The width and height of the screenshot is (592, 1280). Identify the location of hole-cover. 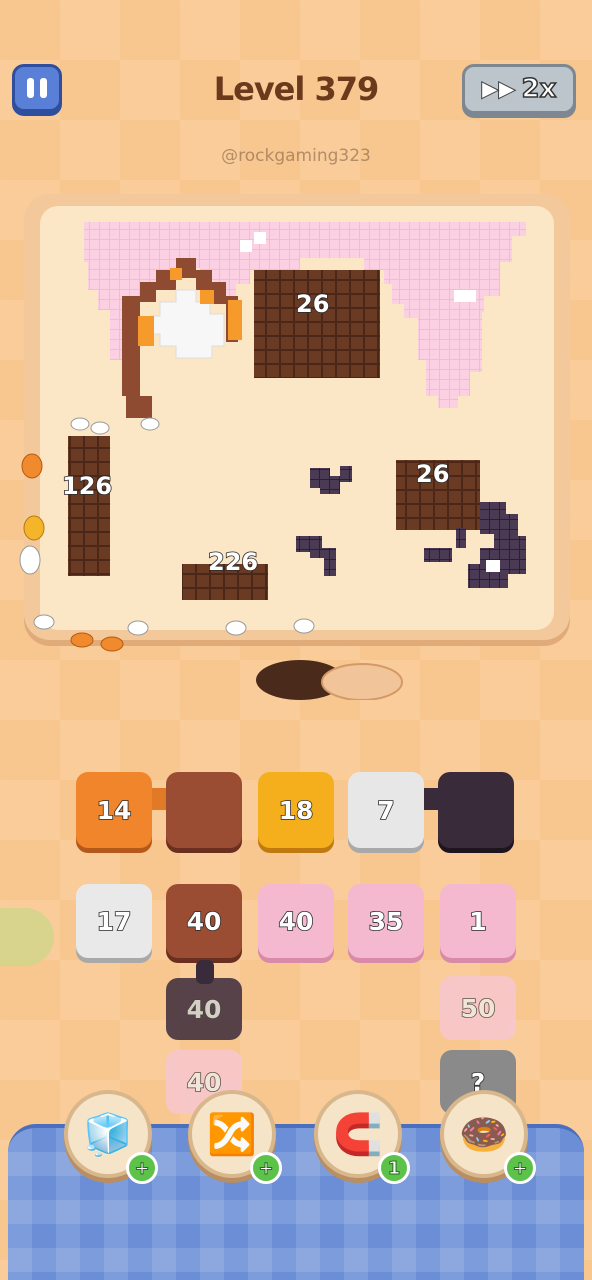
(362, 681).